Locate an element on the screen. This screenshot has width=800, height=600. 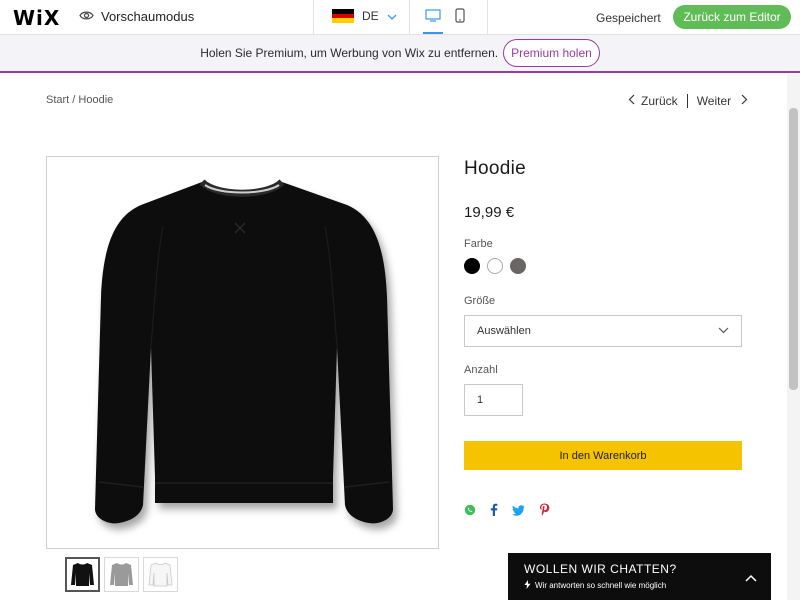
saved-status: Gespeichert is located at coordinates (628, 18).